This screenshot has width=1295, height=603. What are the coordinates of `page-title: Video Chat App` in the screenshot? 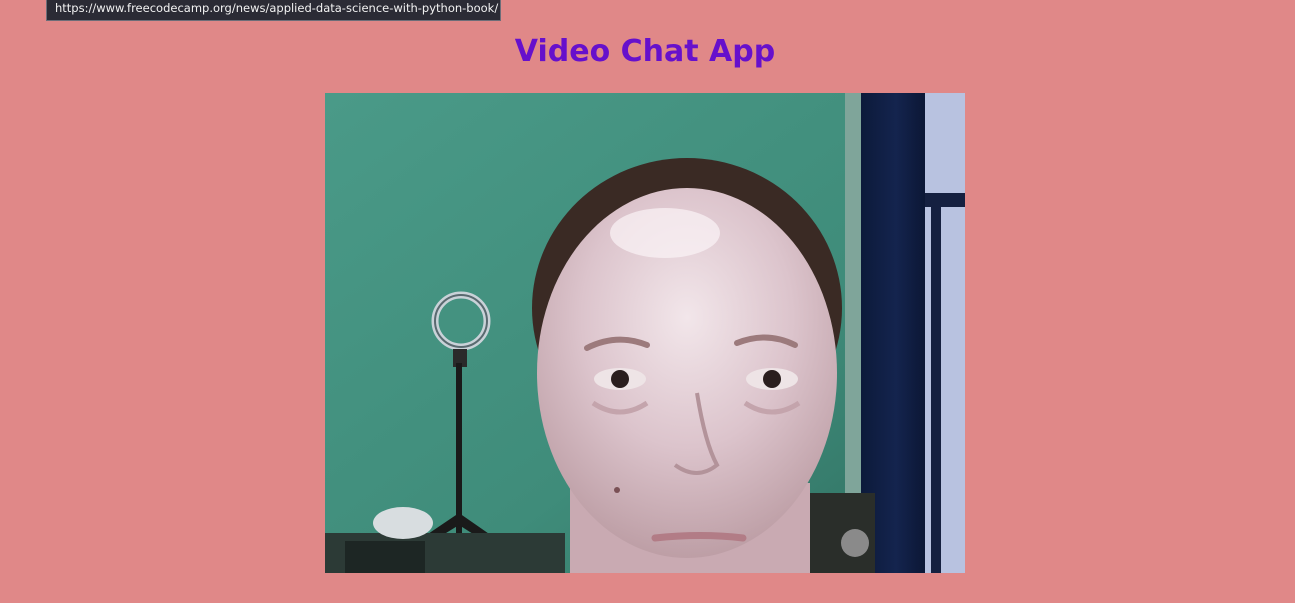 It's located at (645, 51).